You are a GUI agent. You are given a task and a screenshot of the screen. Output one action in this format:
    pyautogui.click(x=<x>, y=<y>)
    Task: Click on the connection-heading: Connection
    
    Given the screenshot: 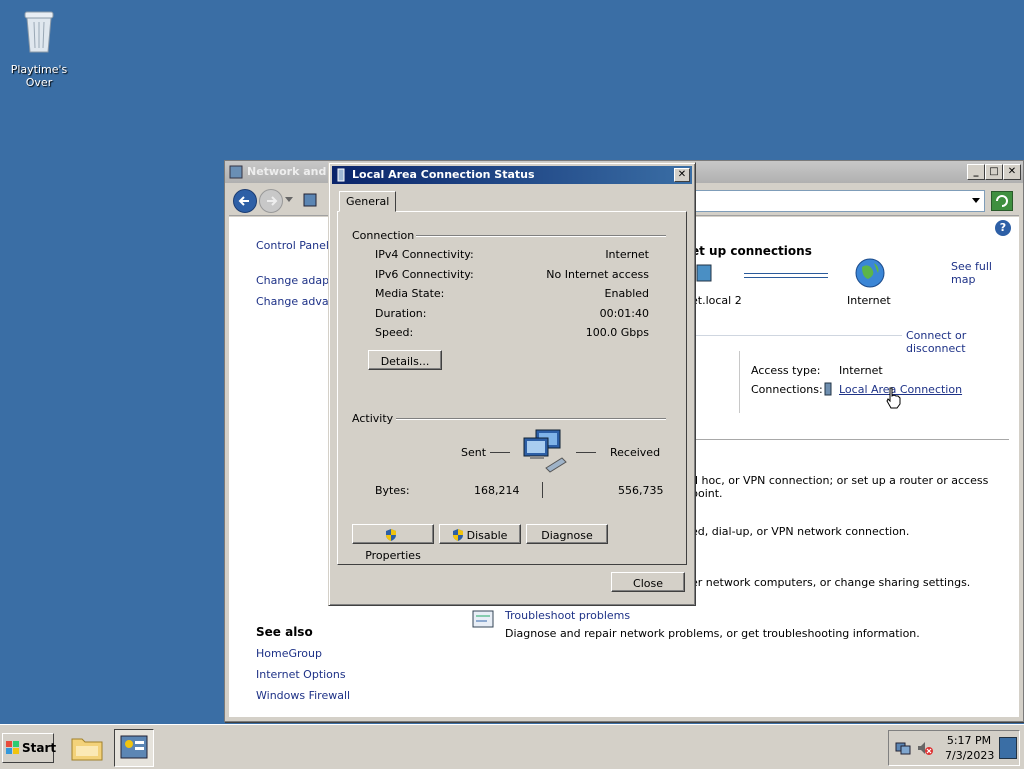 What is the action you would take?
    pyautogui.click(x=383, y=235)
    